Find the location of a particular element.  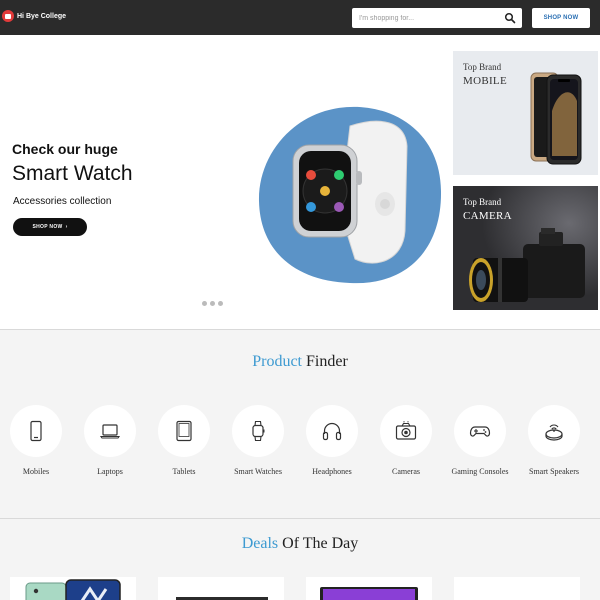

header-shop-now-button: SHOP NOW is located at coordinates (561, 18).